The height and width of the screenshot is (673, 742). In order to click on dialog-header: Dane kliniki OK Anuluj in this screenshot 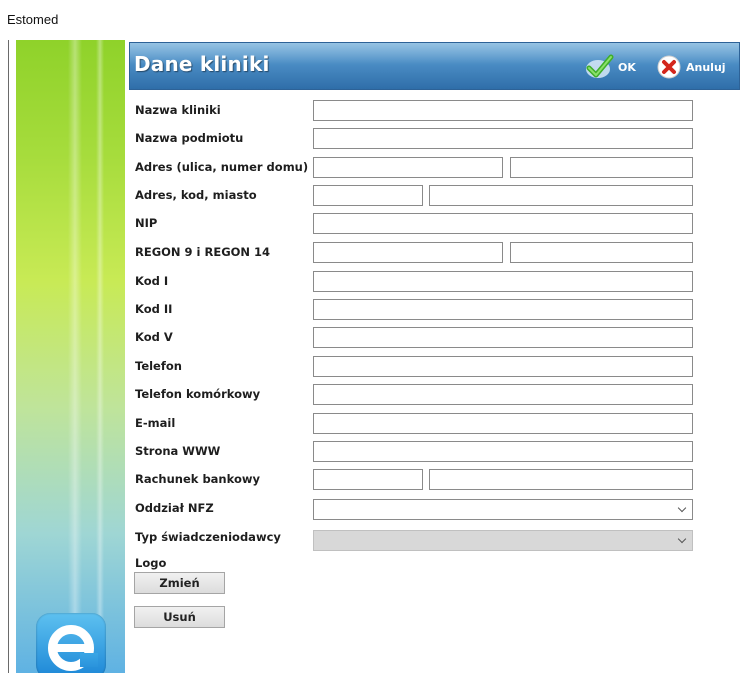, I will do `click(434, 66)`.